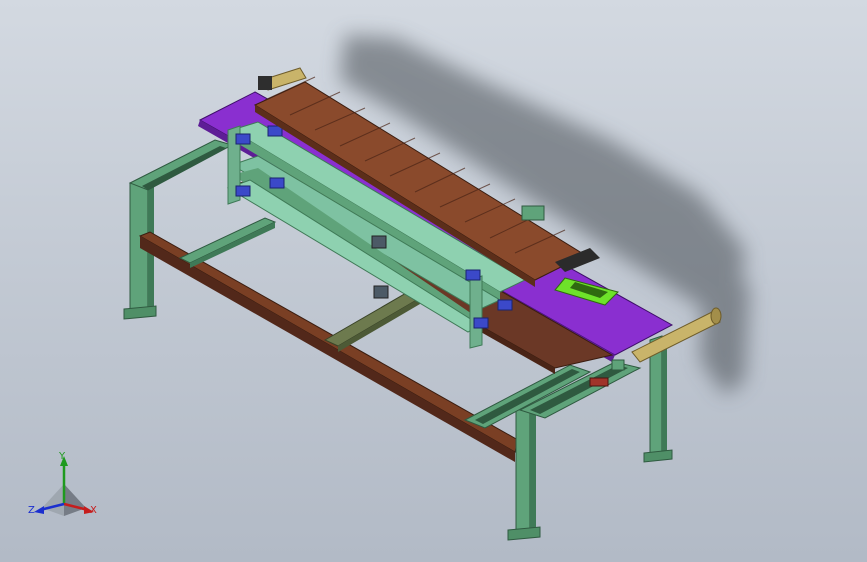 Image resolution: width=867 pixels, height=562 pixels. Describe the element at coordinates (31, 510) in the screenshot. I see `triad-z-label: Z` at that location.